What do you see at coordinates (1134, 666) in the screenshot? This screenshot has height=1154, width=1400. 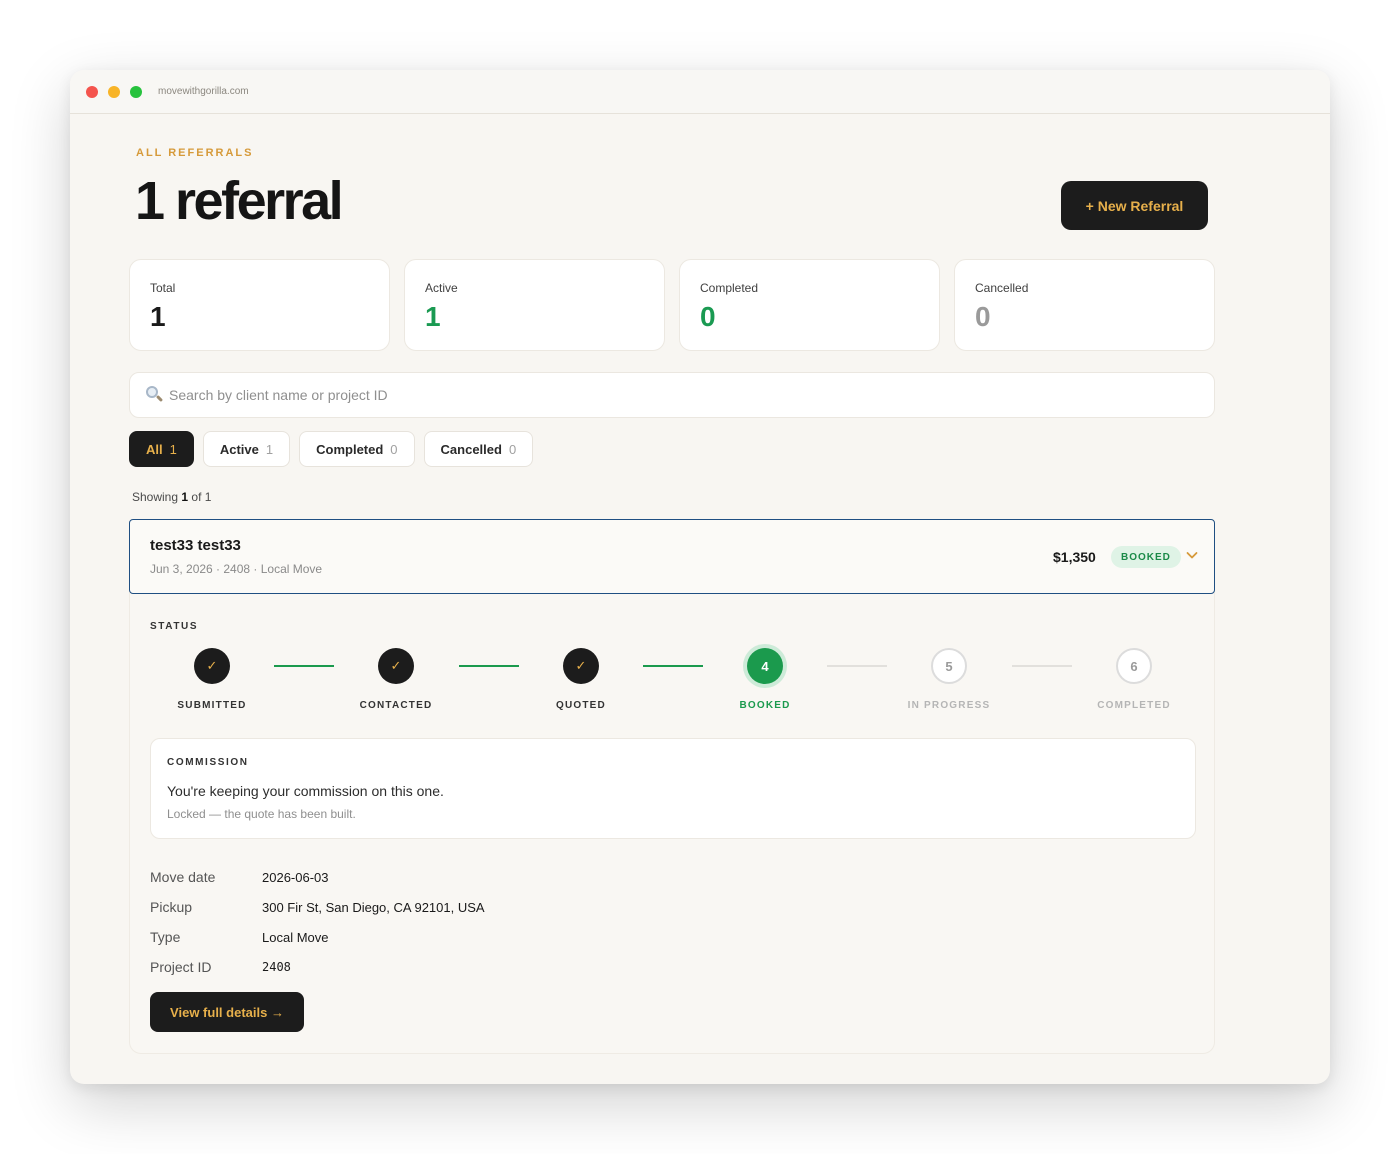 I see `step-marker: 6` at bounding box center [1134, 666].